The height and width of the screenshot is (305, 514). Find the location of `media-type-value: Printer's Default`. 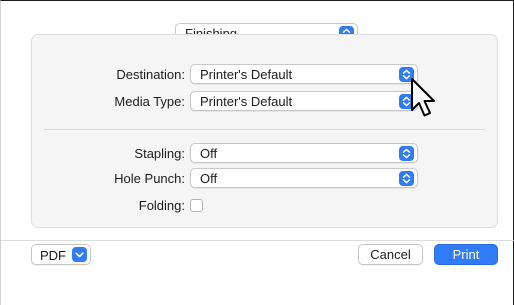

media-type-value: Printer's Default is located at coordinates (246, 101).